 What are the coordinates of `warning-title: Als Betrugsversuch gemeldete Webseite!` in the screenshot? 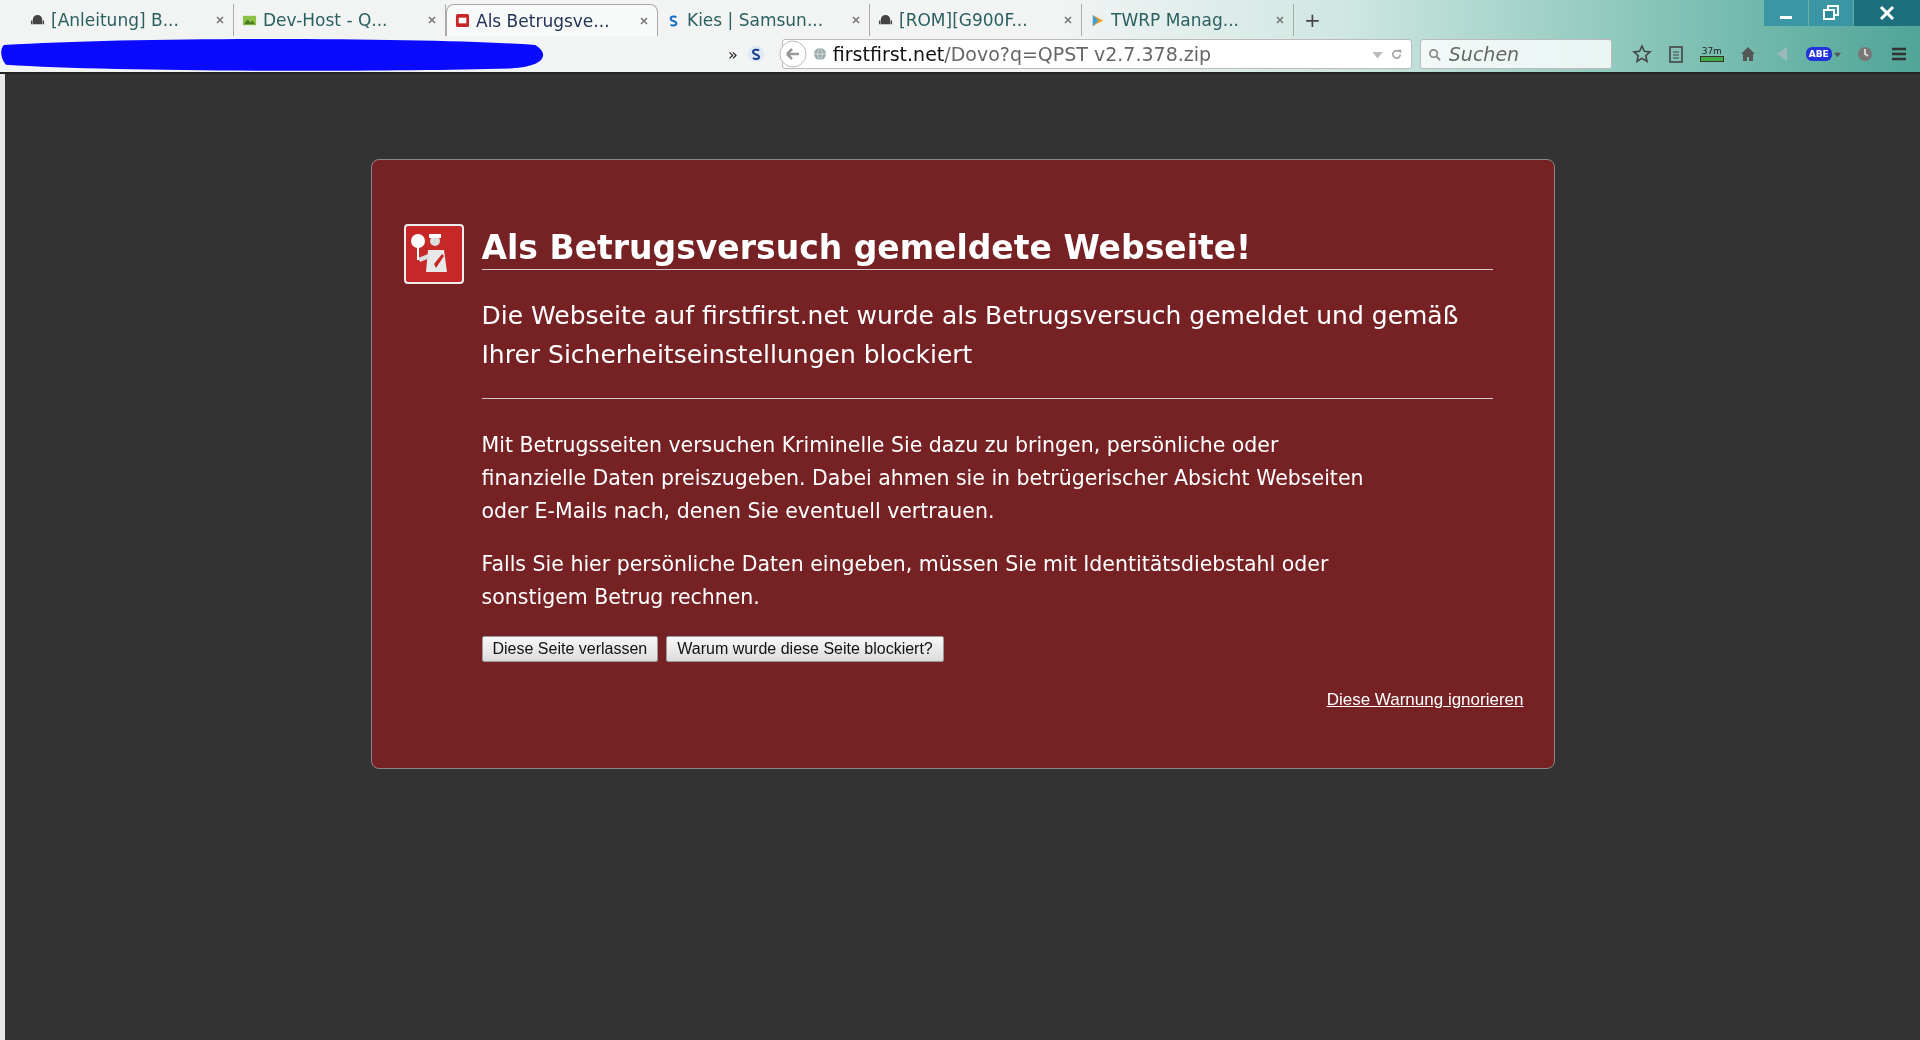 It's located at (987, 249).